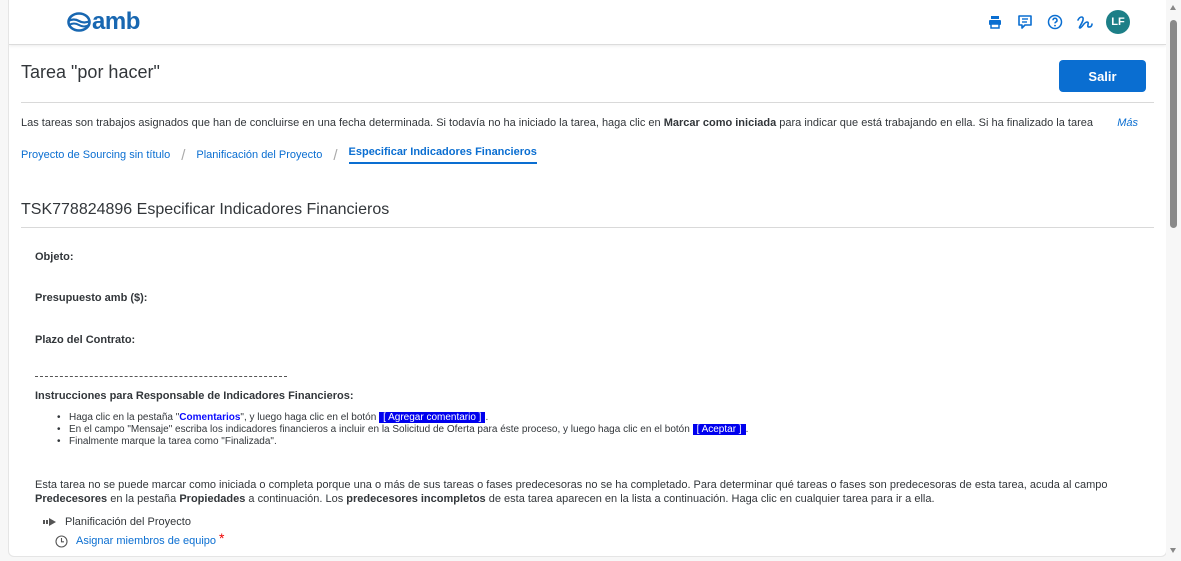 The width and height of the screenshot is (1181, 561). I want to click on comments-link: Comentarios, so click(209, 417).